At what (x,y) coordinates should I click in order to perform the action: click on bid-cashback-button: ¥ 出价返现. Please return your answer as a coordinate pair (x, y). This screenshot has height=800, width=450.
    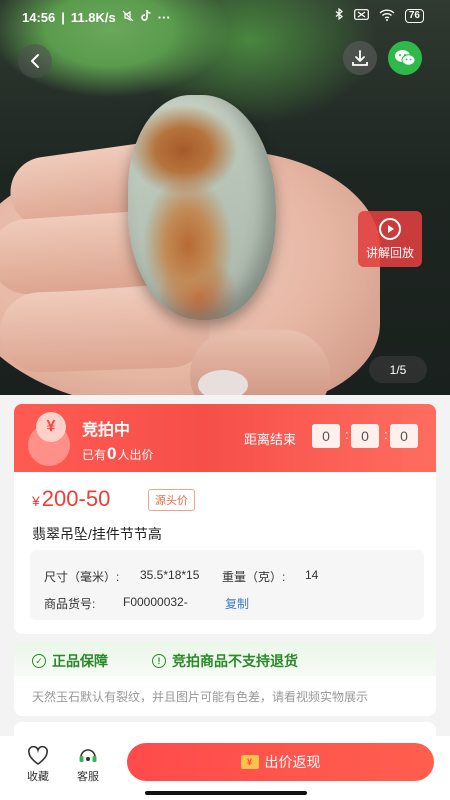
    Looking at the image, I should click on (280, 762).